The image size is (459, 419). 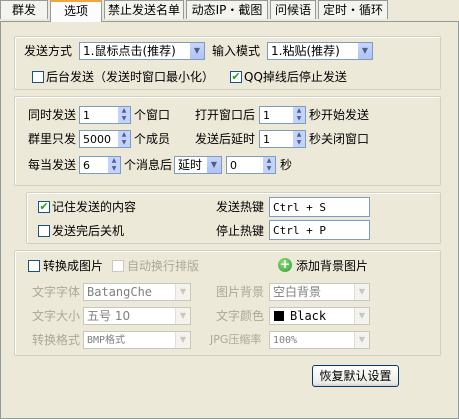 What do you see at coordinates (144, 9) in the screenshot?
I see `tab-blocklist: 禁止发送名单` at bounding box center [144, 9].